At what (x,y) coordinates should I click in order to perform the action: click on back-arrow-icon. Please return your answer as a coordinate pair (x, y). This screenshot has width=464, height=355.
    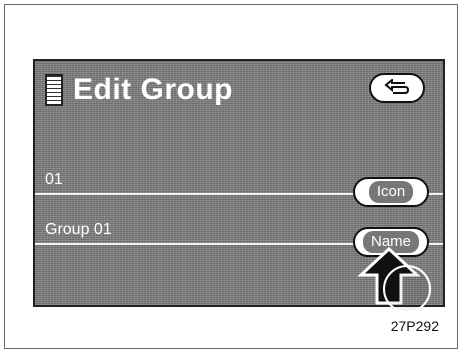
    Looking at the image, I should click on (397, 86).